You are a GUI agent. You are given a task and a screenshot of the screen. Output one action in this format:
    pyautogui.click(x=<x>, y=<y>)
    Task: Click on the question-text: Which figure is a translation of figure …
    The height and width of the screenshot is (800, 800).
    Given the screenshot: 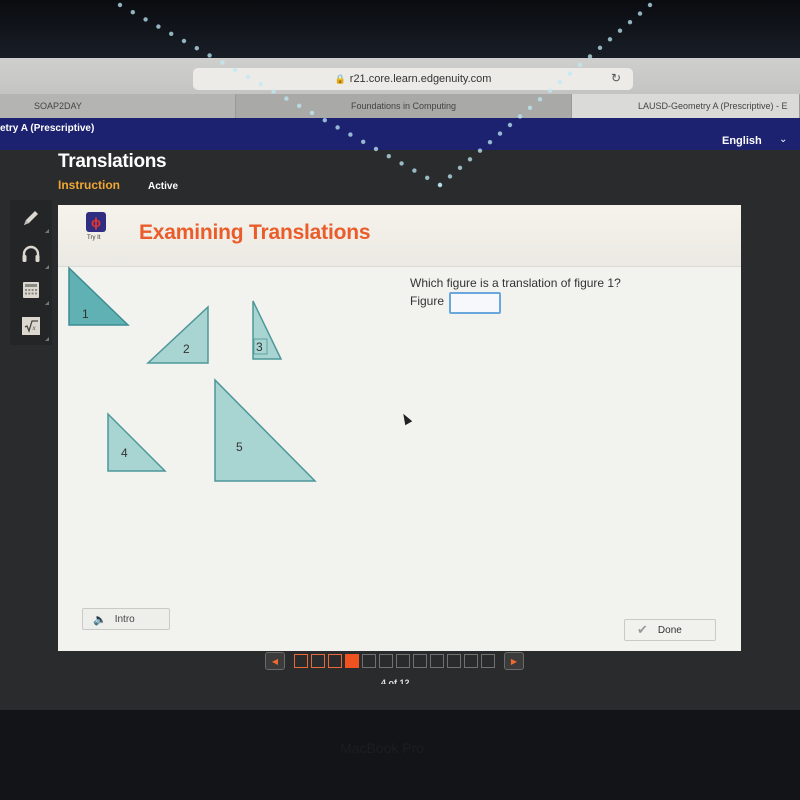 What is the action you would take?
    pyautogui.click(x=515, y=283)
    